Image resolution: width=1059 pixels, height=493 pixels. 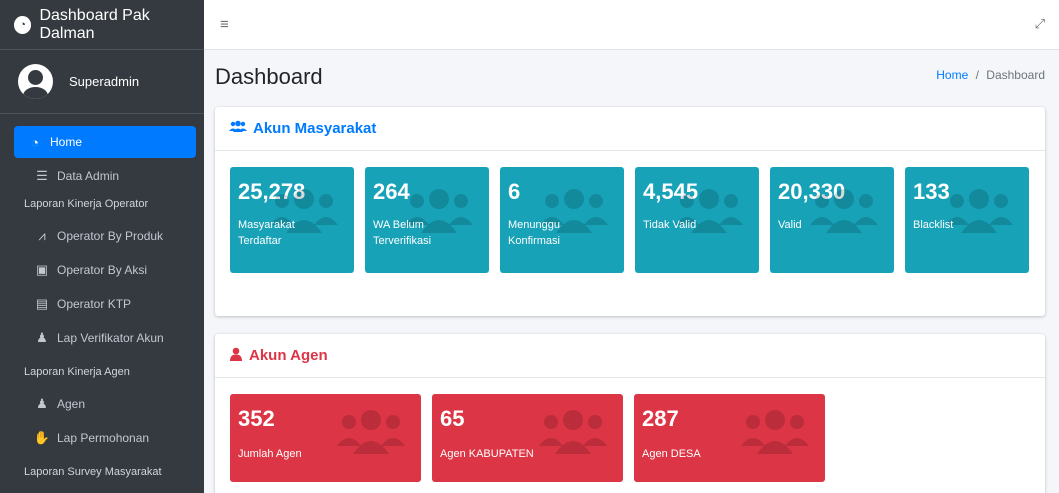 I want to click on box-label: Masyarakat Terdaftar, so click(x=266, y=233).